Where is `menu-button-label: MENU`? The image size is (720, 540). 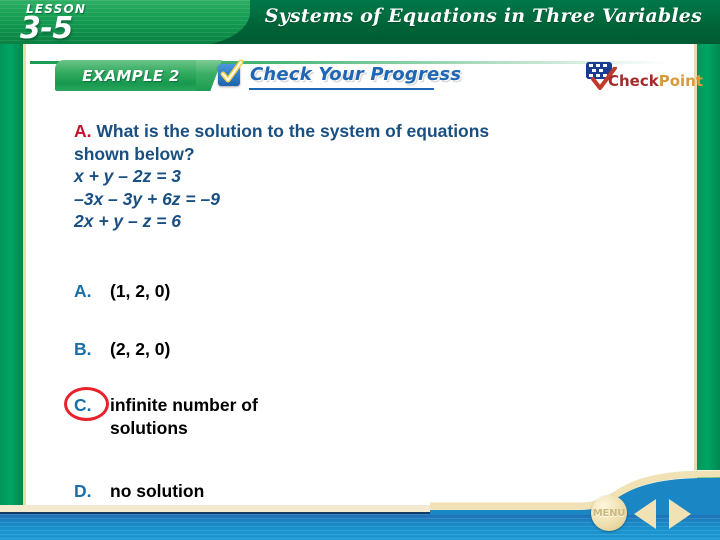 menu-button-label: MENU is located at coordinates (609, 513).